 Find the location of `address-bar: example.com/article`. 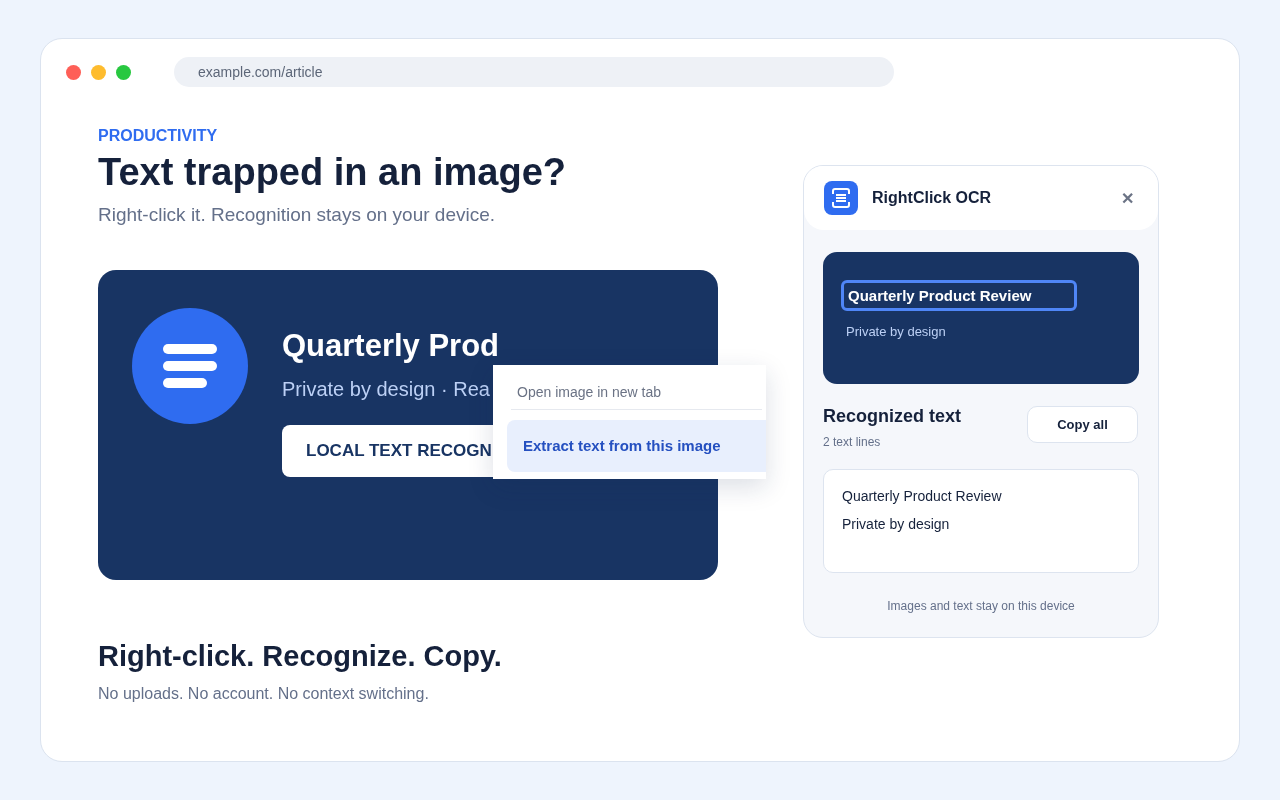

address-bar: example.com/article is located at coordinates (534, 72).